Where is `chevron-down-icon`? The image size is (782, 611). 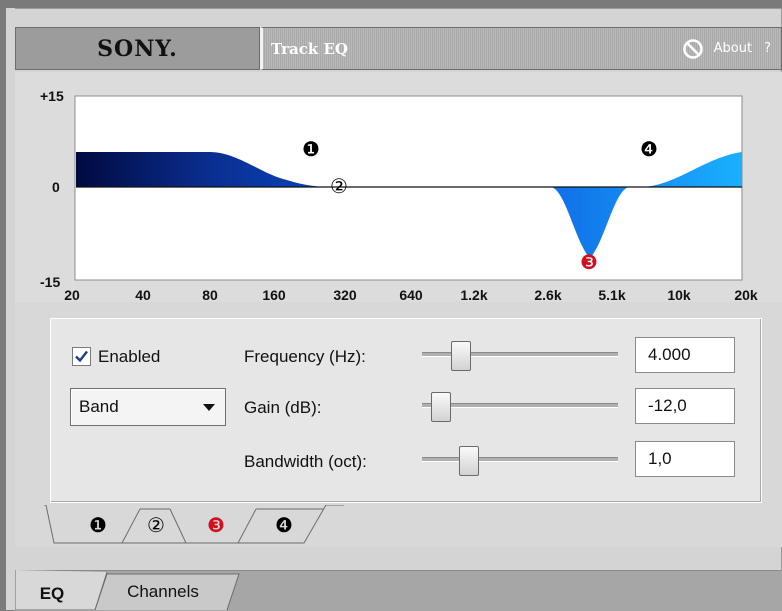 chevron-down-icon is located at coordinates (209, 407).